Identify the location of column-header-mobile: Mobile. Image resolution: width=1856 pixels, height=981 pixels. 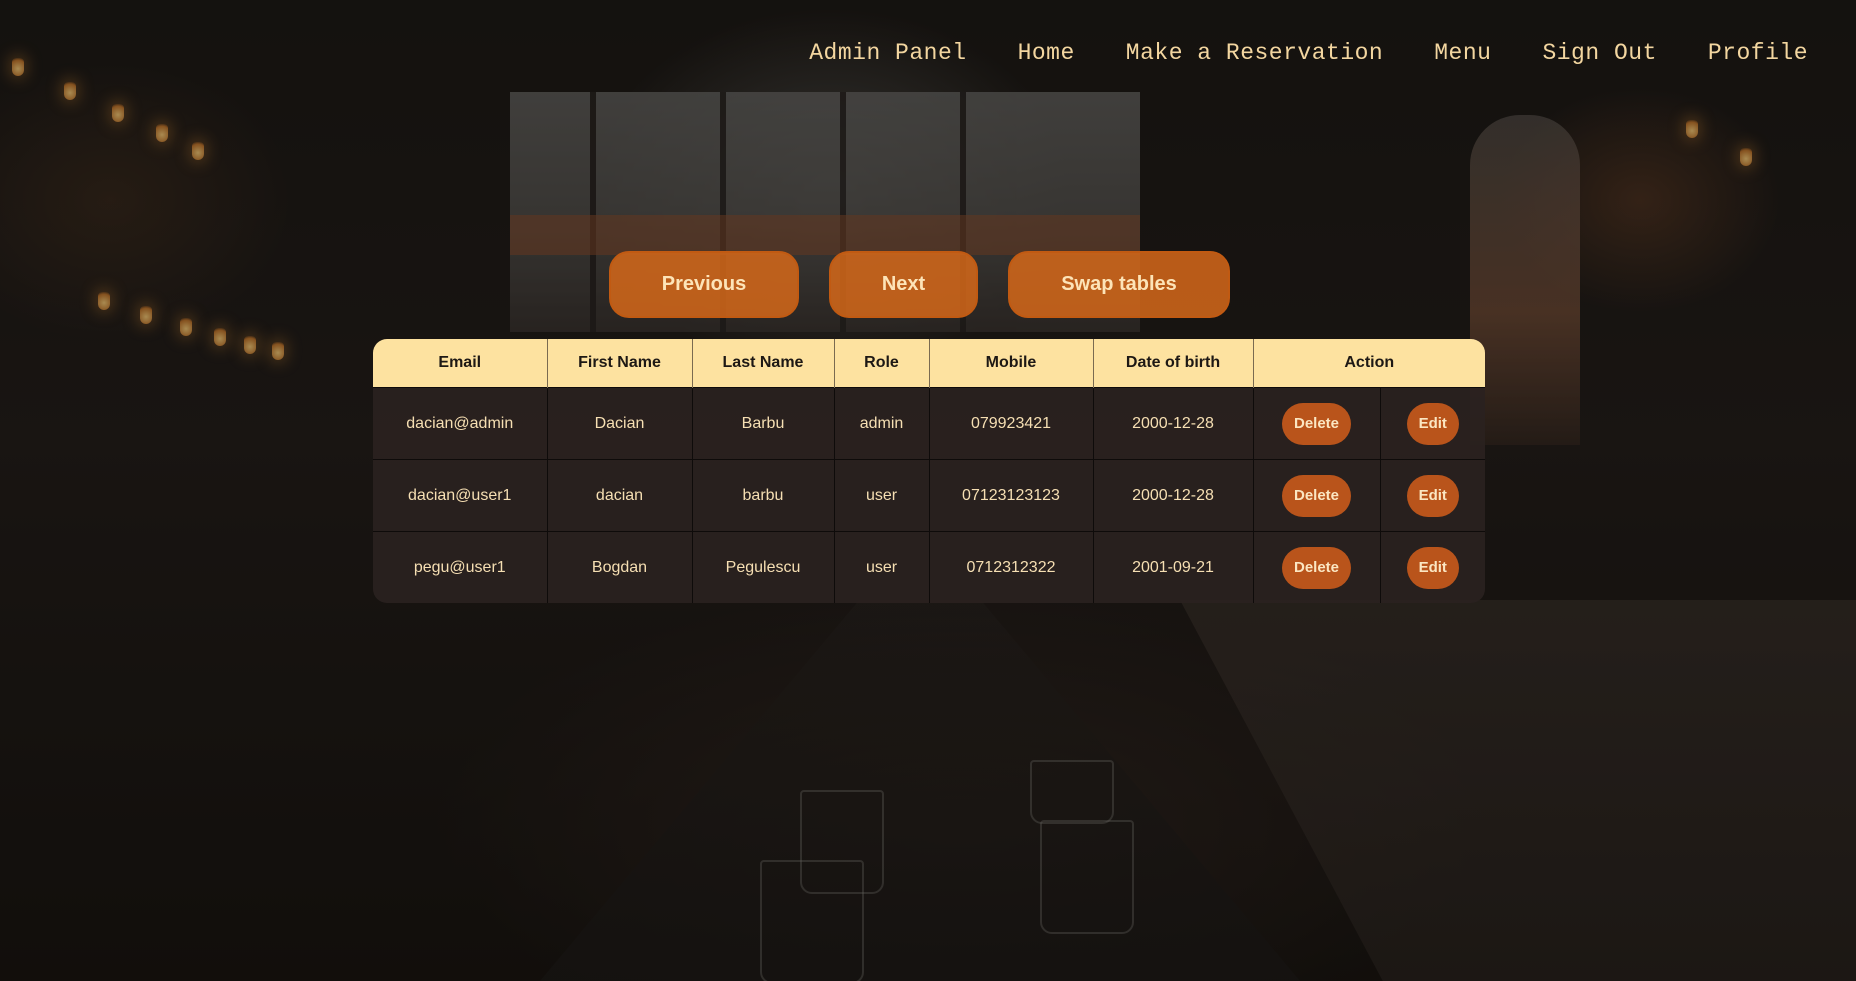
(1011, 363).